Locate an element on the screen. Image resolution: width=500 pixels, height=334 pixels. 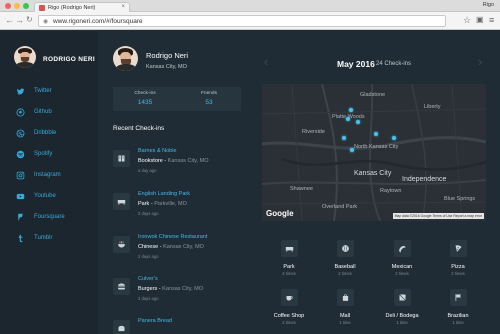
month-checkin-count: 24 Check-ins is located at coordinates (394, 64).